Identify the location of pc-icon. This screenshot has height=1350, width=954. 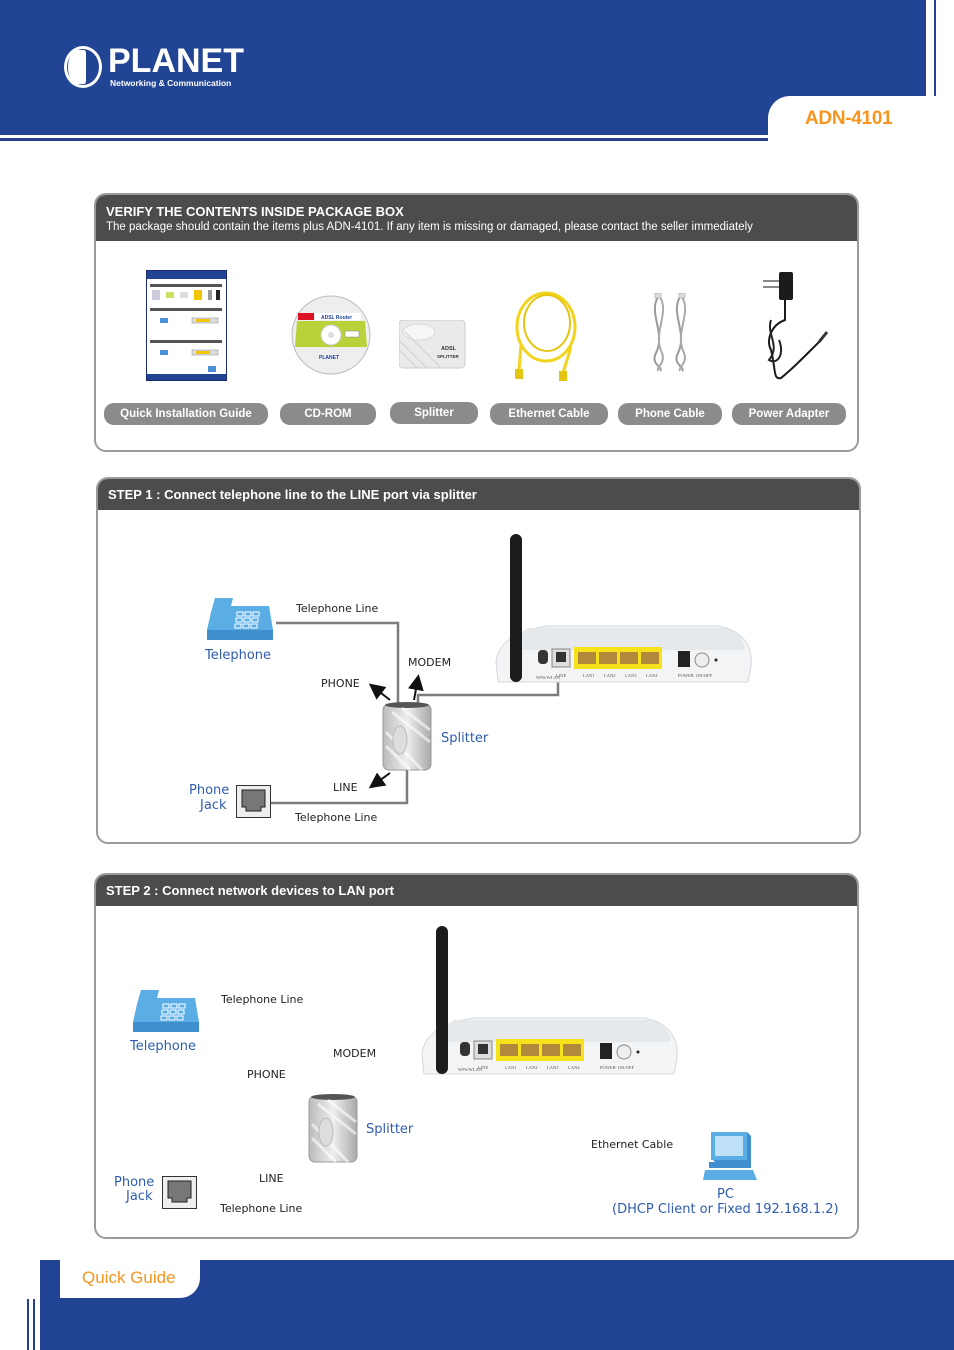
(730, 1156).